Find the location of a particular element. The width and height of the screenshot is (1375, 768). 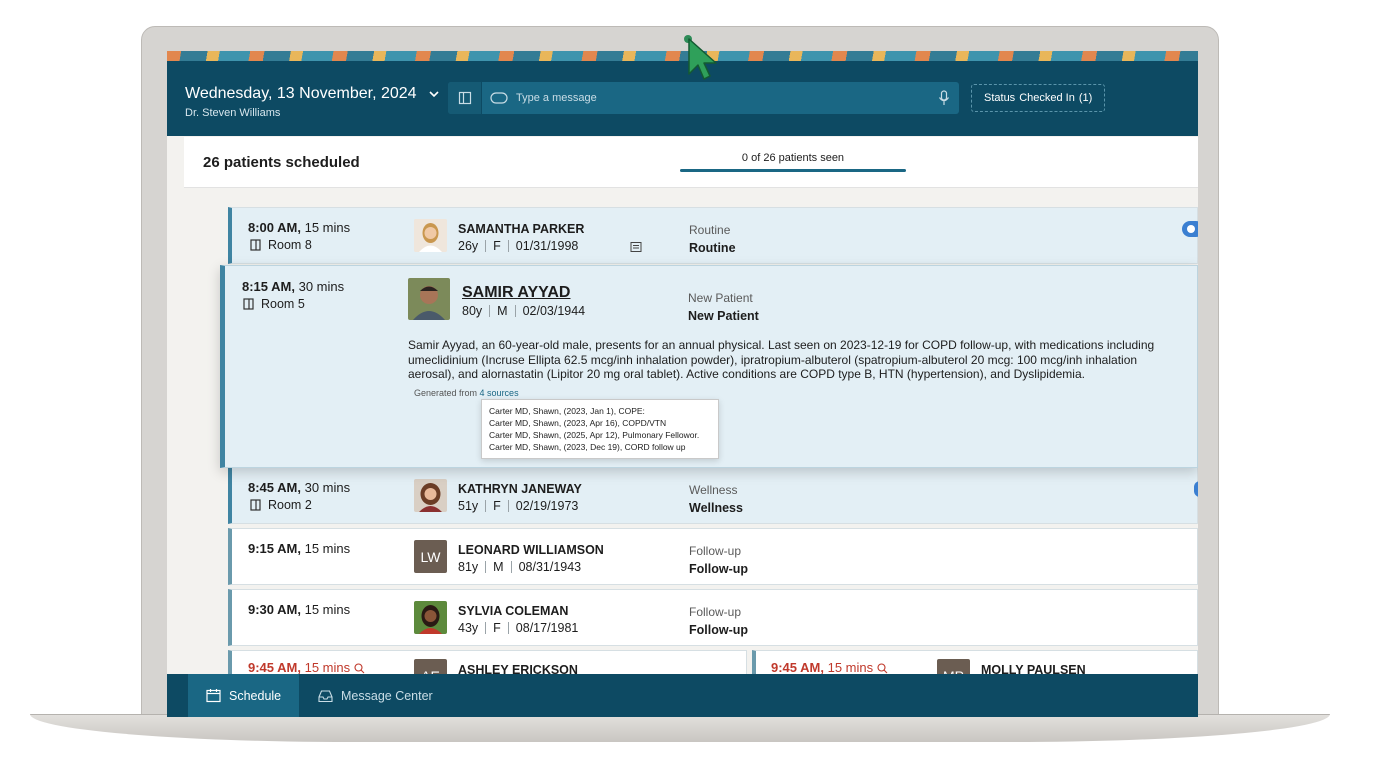

doctor-name: Dr. Steven Williams is located at coordinates (233, 113).